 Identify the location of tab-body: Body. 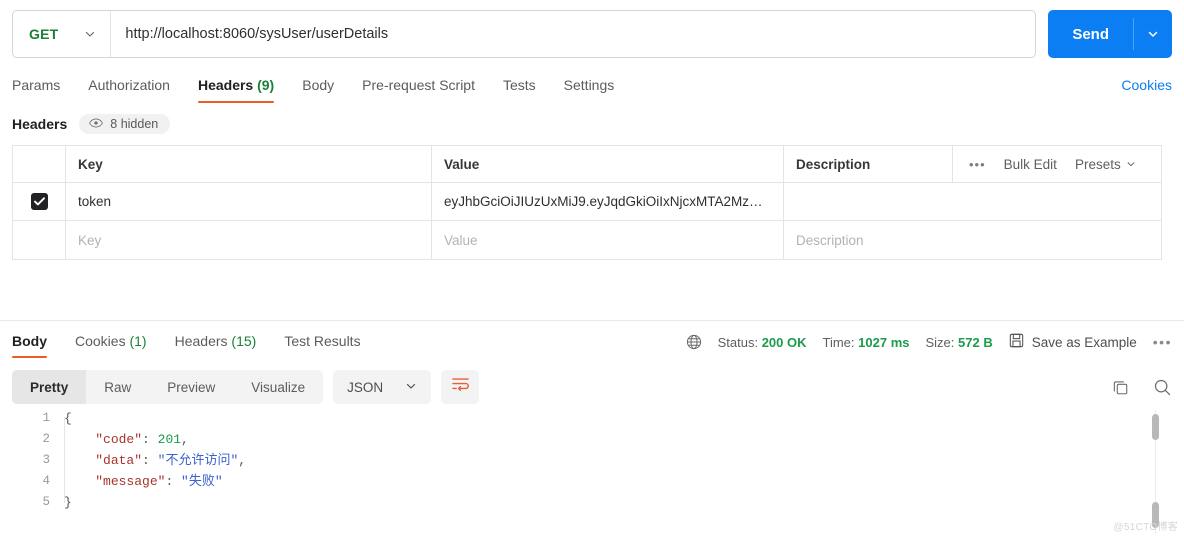
(318, 88).